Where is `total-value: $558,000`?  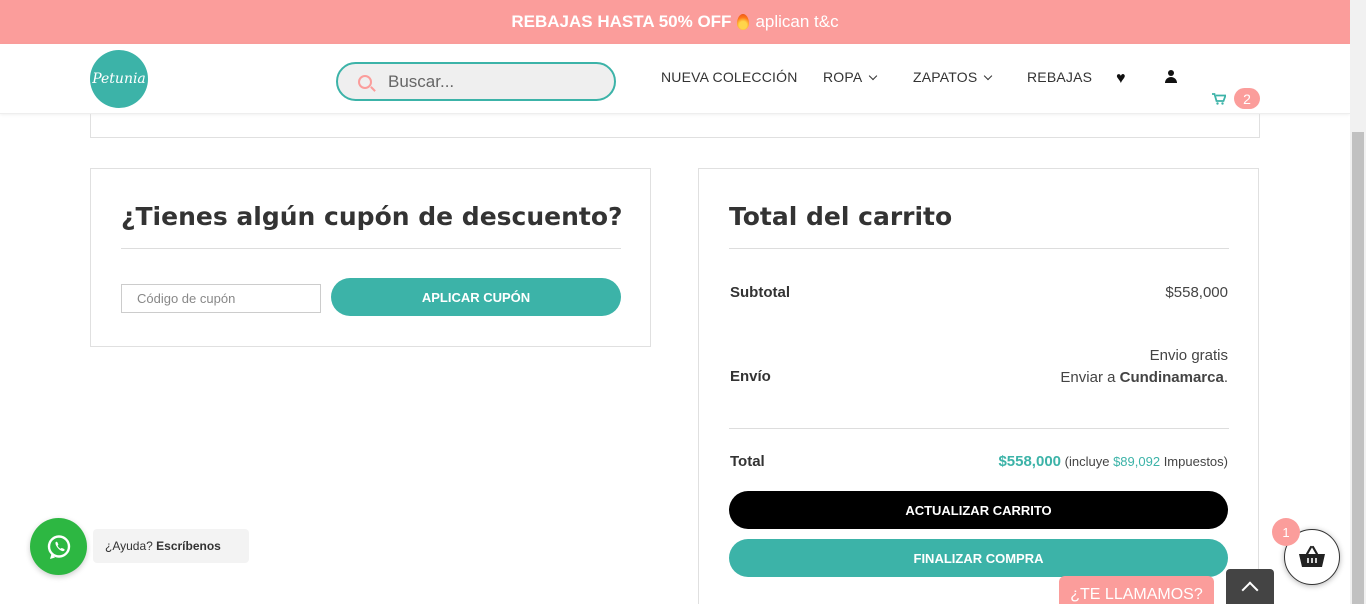 total-value: $558,000 is located at coordinates (1030, 461).